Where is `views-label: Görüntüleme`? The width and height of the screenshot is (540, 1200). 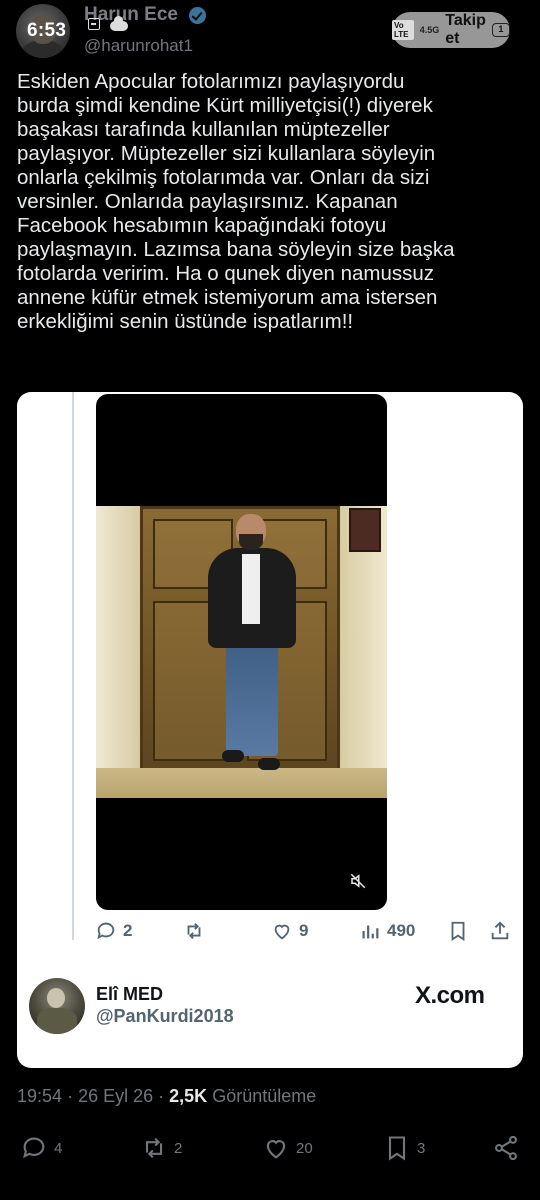
views-label: Görüntüleme is located at coordinates (264, 1096).